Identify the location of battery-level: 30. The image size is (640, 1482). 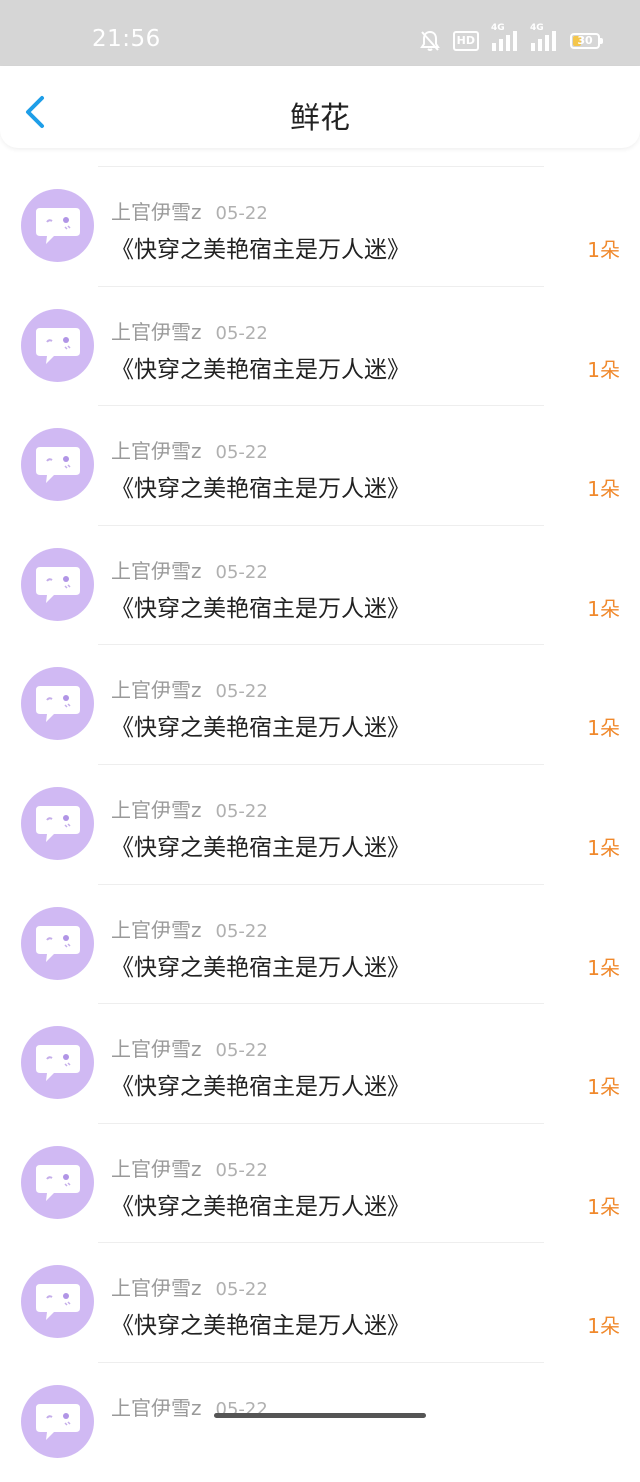
(585, 40).